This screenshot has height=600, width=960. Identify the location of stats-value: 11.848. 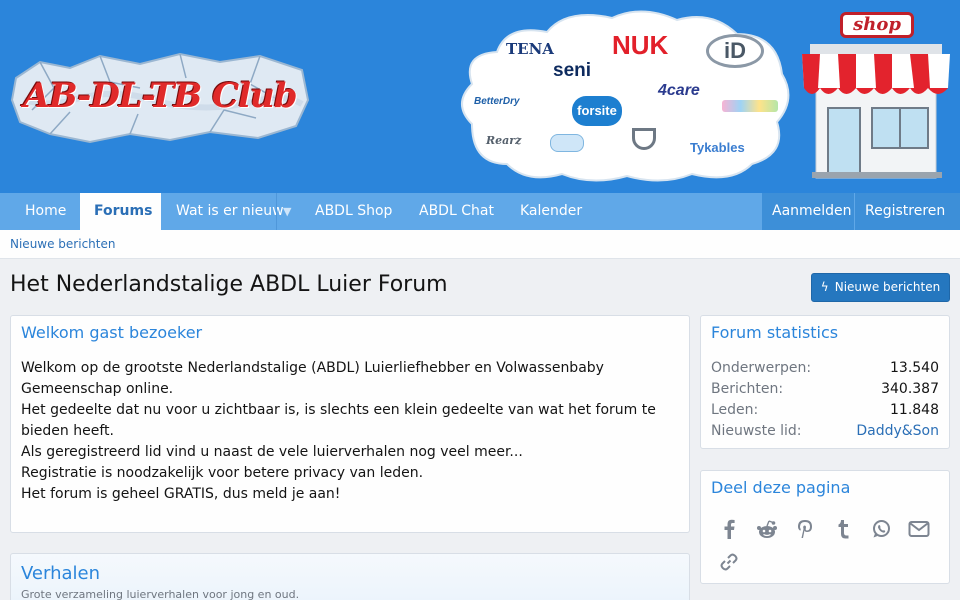
(914, 410).